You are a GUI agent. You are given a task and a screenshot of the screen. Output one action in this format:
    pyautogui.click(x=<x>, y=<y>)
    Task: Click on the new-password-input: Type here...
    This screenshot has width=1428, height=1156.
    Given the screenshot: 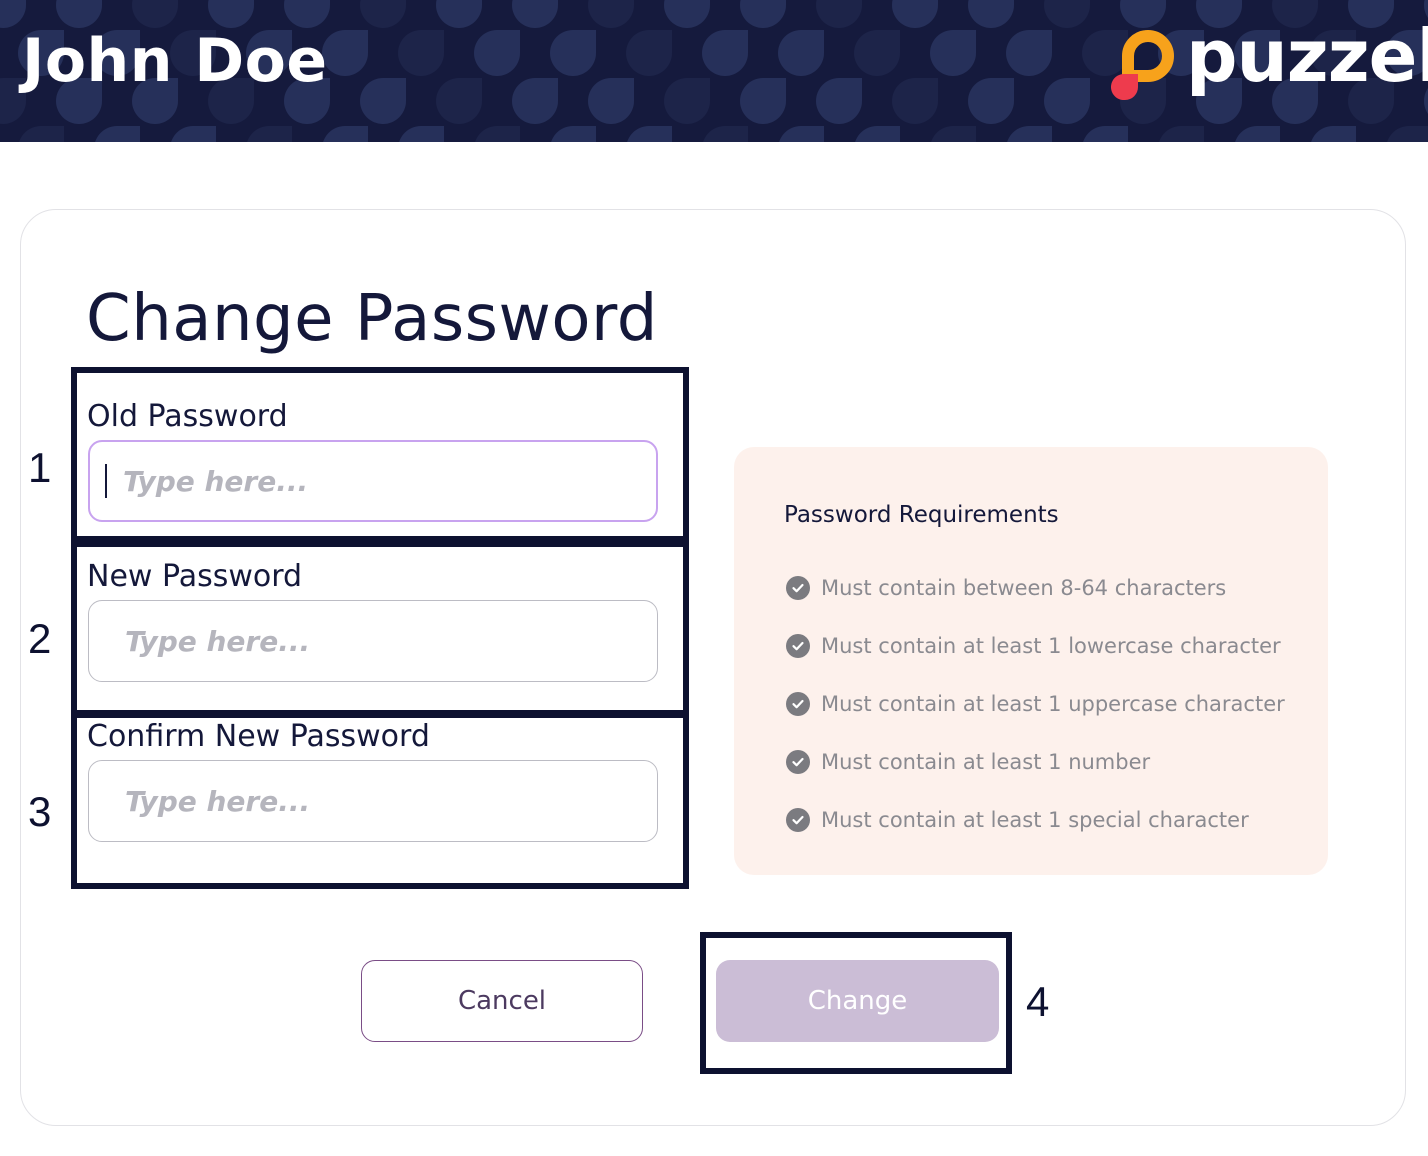 What is the action you would take?
    pyautogui.click(x=373, y=641)
    